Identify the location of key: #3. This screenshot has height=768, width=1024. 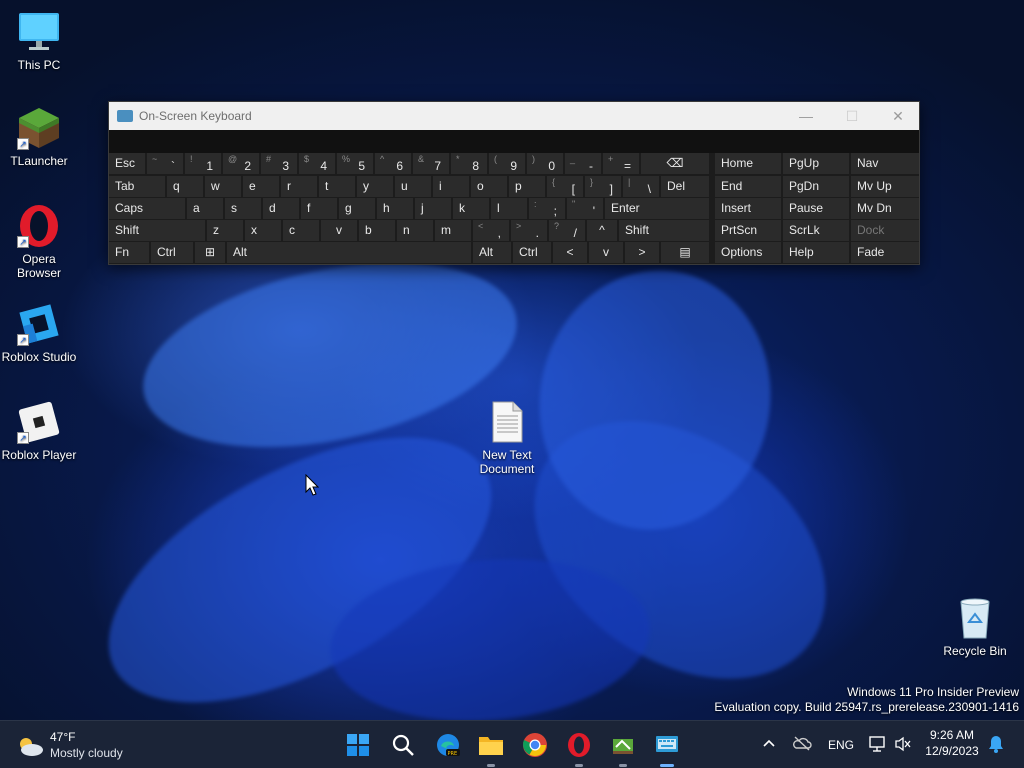
(279, 163).